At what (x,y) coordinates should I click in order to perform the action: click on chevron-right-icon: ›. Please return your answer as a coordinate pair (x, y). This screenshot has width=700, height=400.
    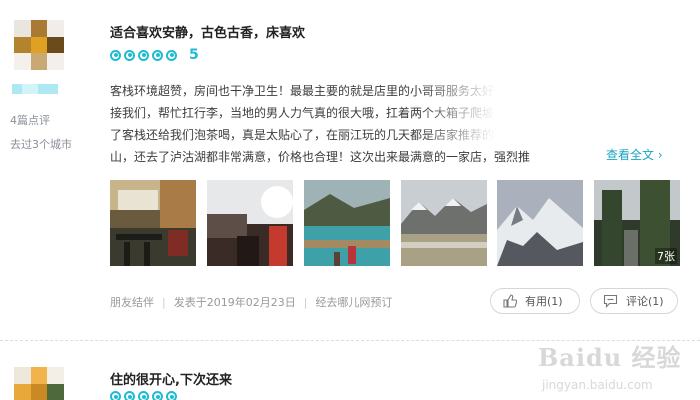
    Looking at the image, I should click on (660, 155).